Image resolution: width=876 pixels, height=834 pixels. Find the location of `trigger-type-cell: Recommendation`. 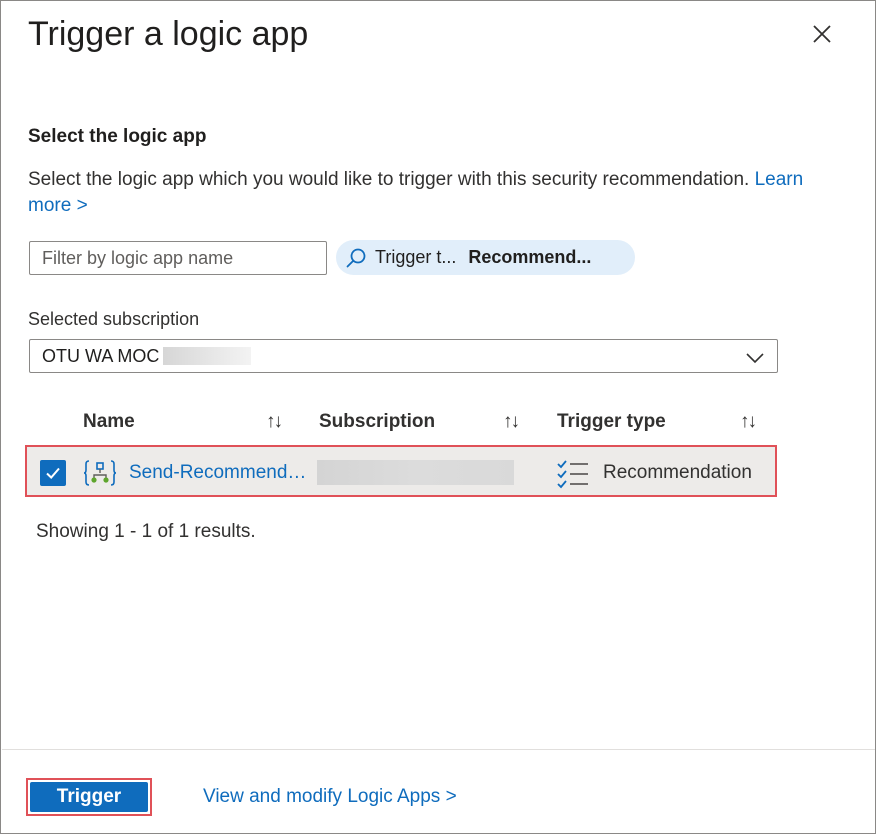

trigger-type-cell: Recommendation is located at coordinates (677, 472).